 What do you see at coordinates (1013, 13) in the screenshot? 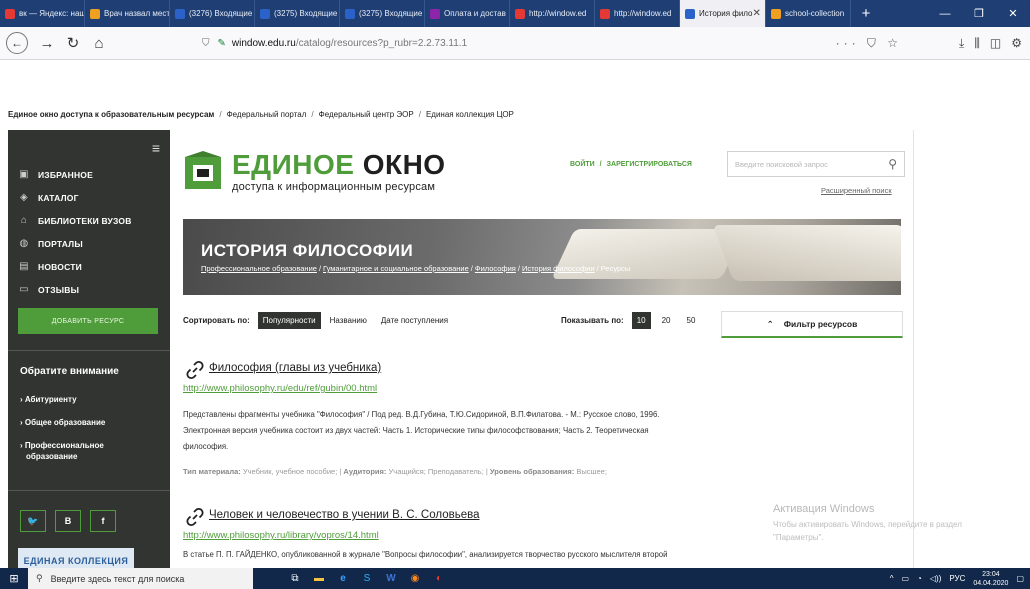
I see `close-window-icon: ✕` at bounding box center [1013, 13].